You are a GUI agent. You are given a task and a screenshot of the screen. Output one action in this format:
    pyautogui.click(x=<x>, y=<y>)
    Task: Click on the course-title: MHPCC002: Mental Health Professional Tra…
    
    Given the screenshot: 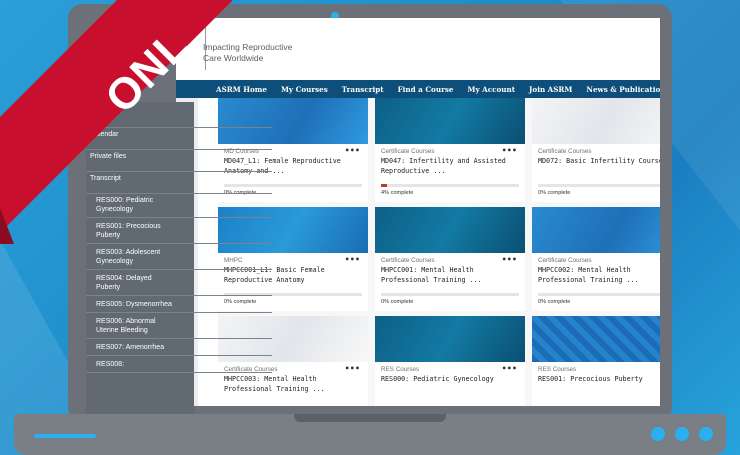 What is the action you would take?
    pyautogui.click(x=599, y=275)
    